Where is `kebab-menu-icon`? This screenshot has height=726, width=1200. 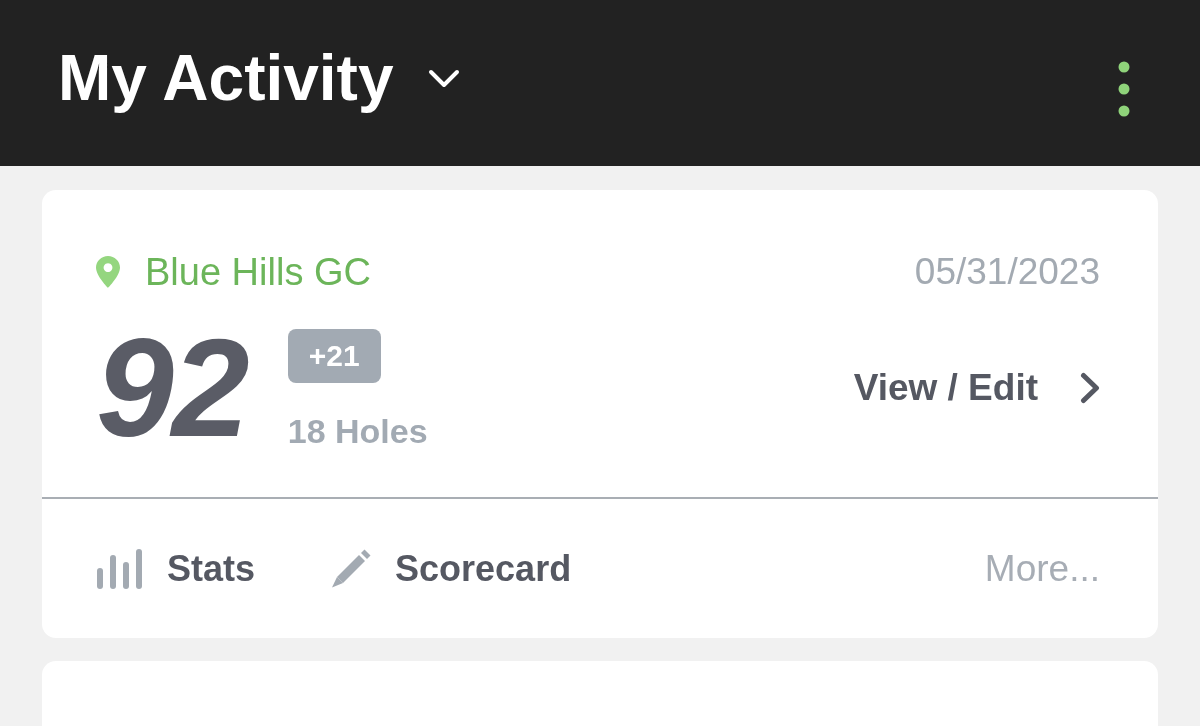 kebab-menu-icon is located at coordinates (1124, 89).